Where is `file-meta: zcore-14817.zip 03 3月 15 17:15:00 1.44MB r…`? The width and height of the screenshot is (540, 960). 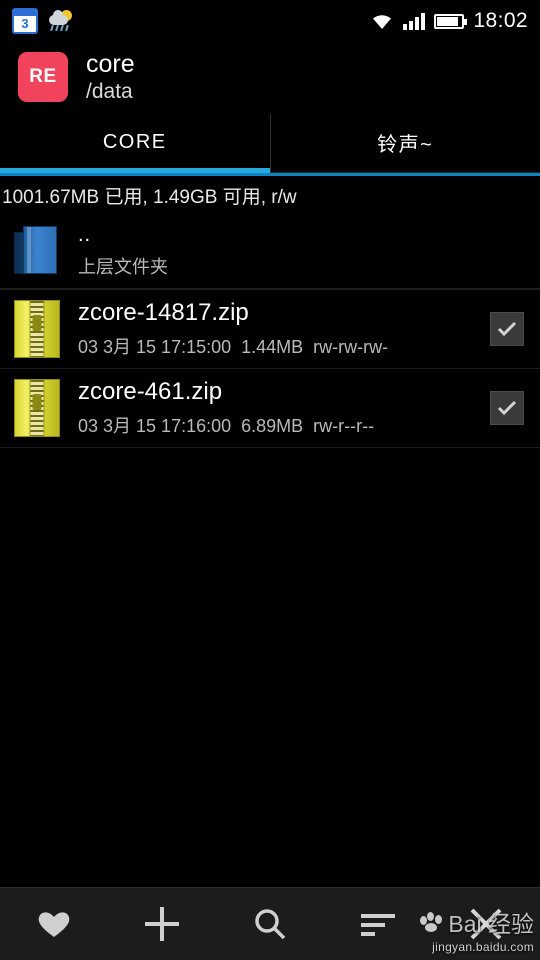
file-meta: zcore-14817.zip 03 3月 15 17:15:00 1.44MB r… is located at coordinates (278, 329).